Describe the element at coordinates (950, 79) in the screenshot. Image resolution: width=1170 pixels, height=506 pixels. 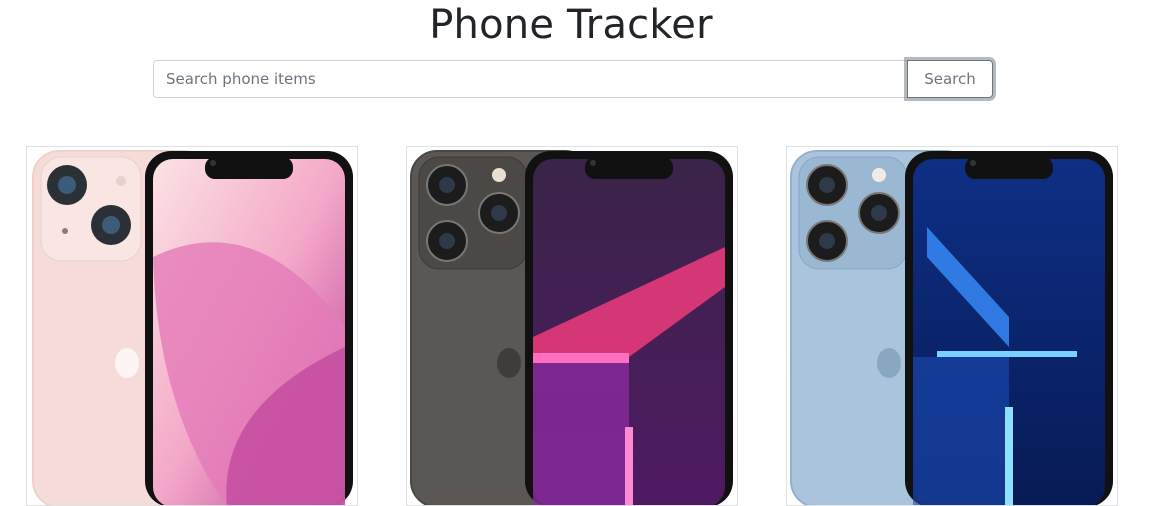
I see `search-button: Search` at that location.